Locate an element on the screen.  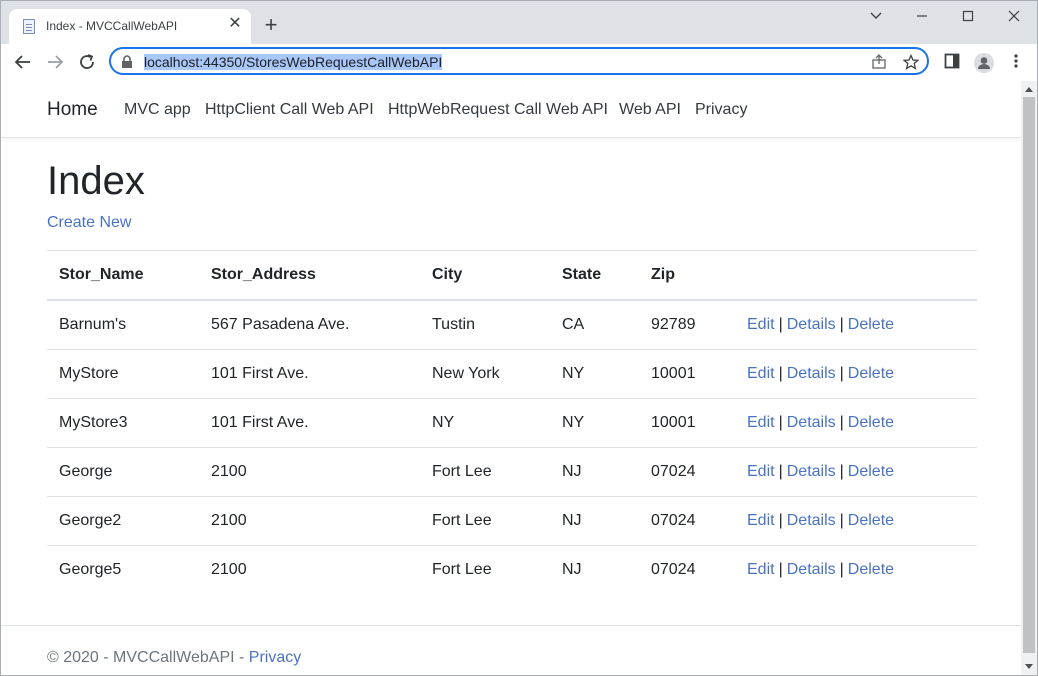
nav-link-web-api: Web API is located at coordinates (650, 110).